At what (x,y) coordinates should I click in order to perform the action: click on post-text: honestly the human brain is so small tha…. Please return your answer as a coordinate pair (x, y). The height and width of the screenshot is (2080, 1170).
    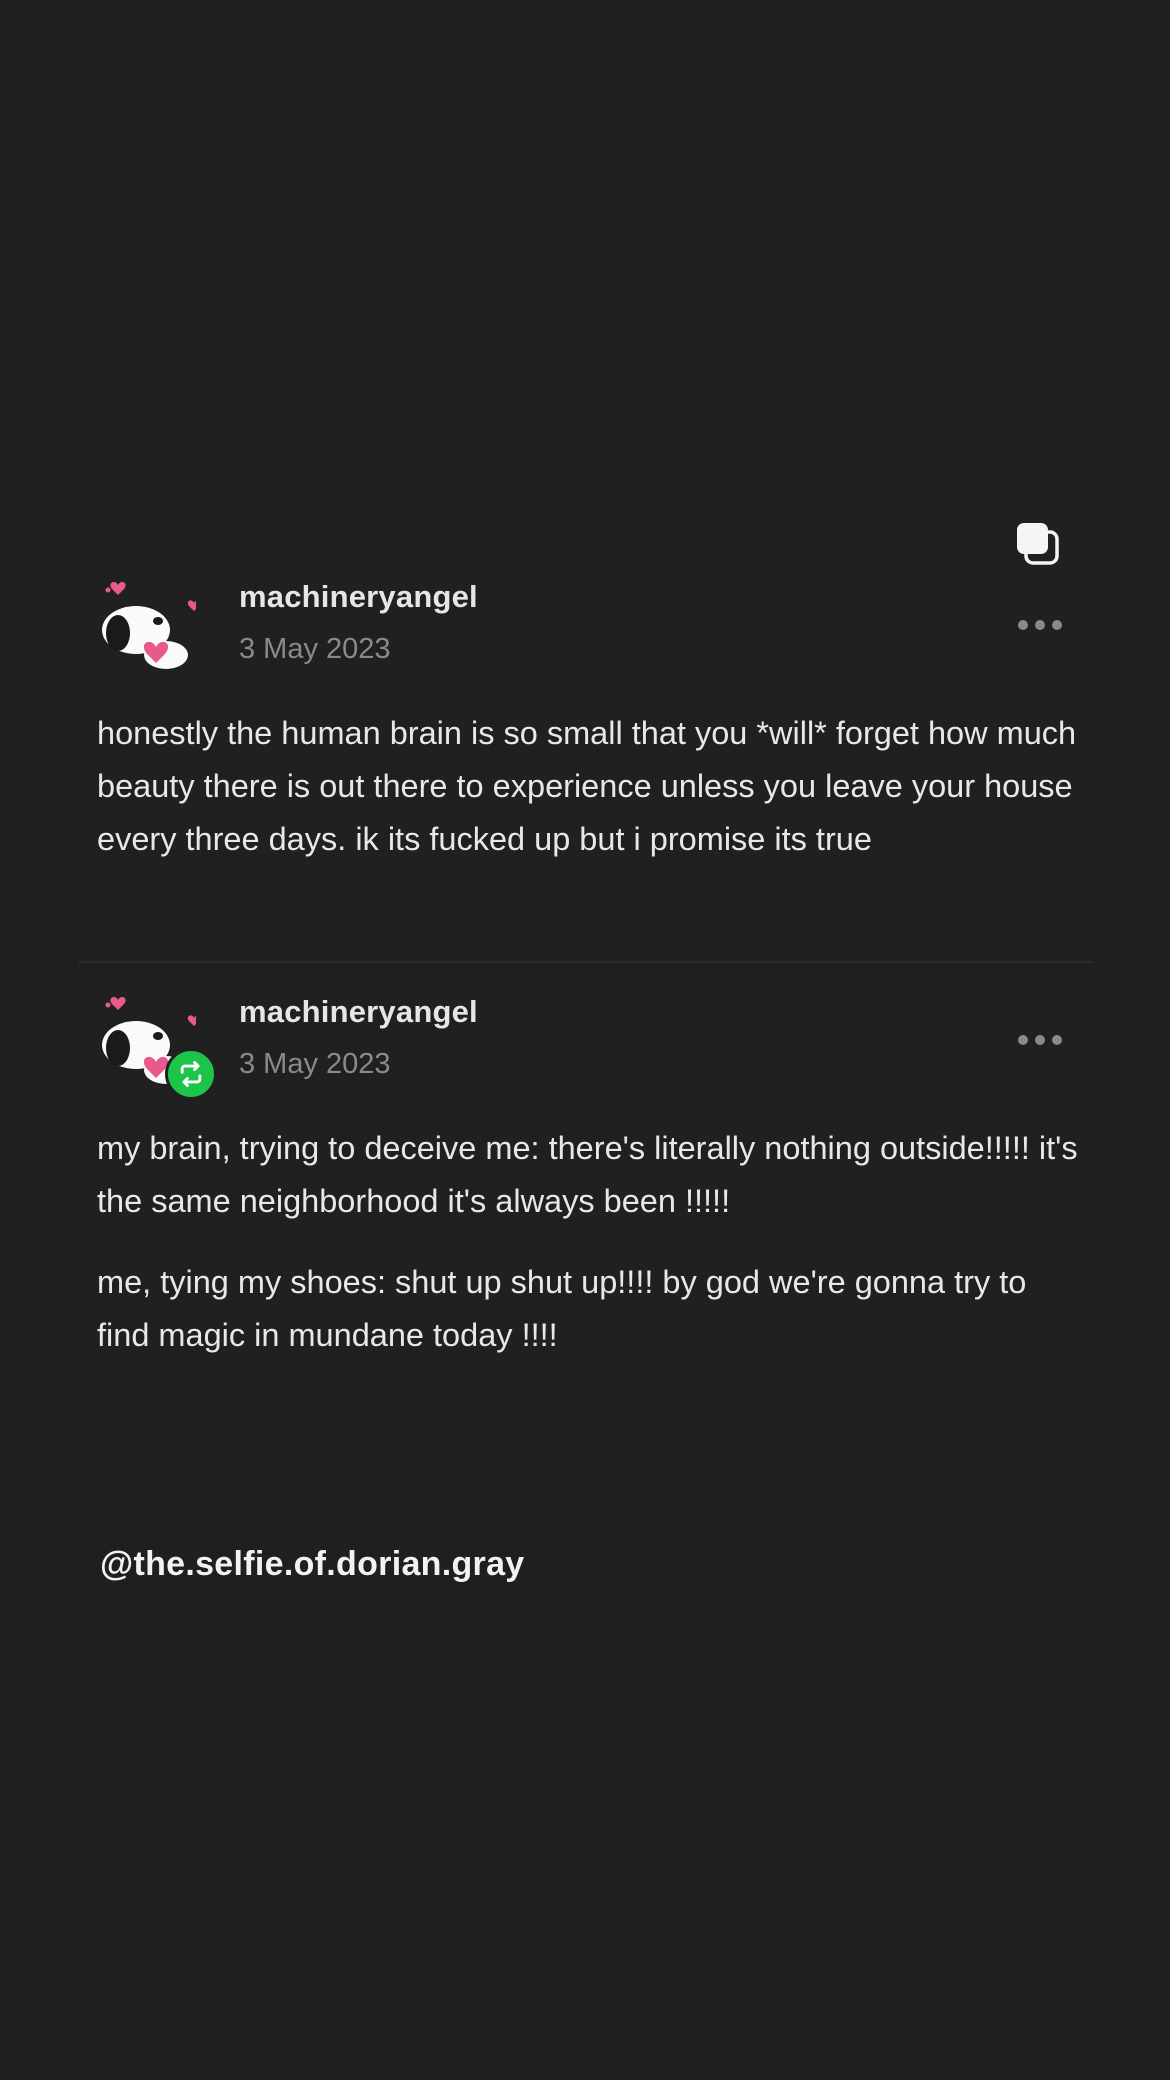
    Looking at the image, I should click on (587, 786).